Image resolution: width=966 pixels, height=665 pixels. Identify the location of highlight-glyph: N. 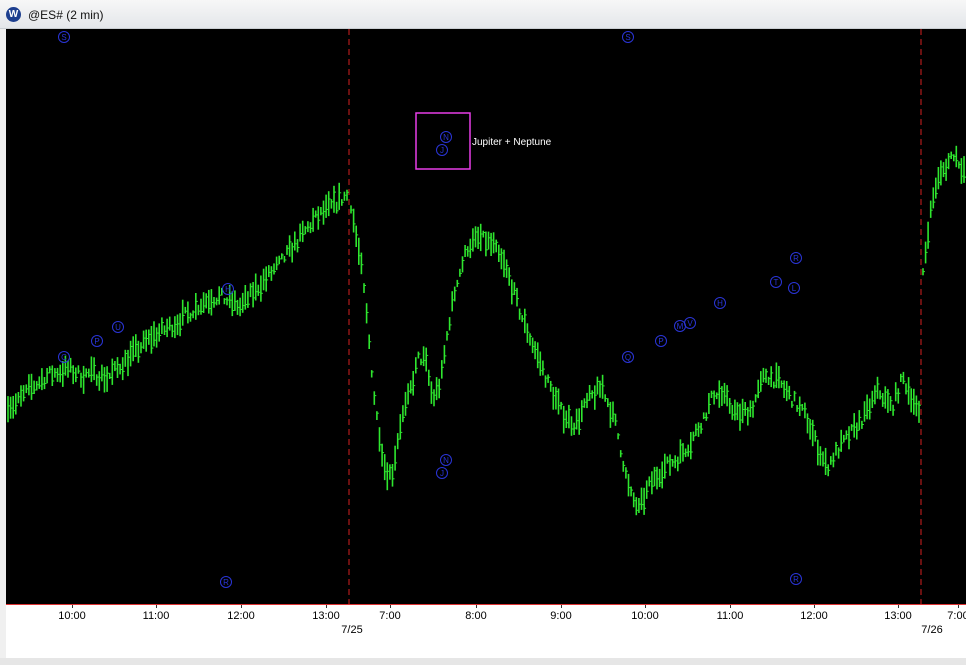
(446, 137).